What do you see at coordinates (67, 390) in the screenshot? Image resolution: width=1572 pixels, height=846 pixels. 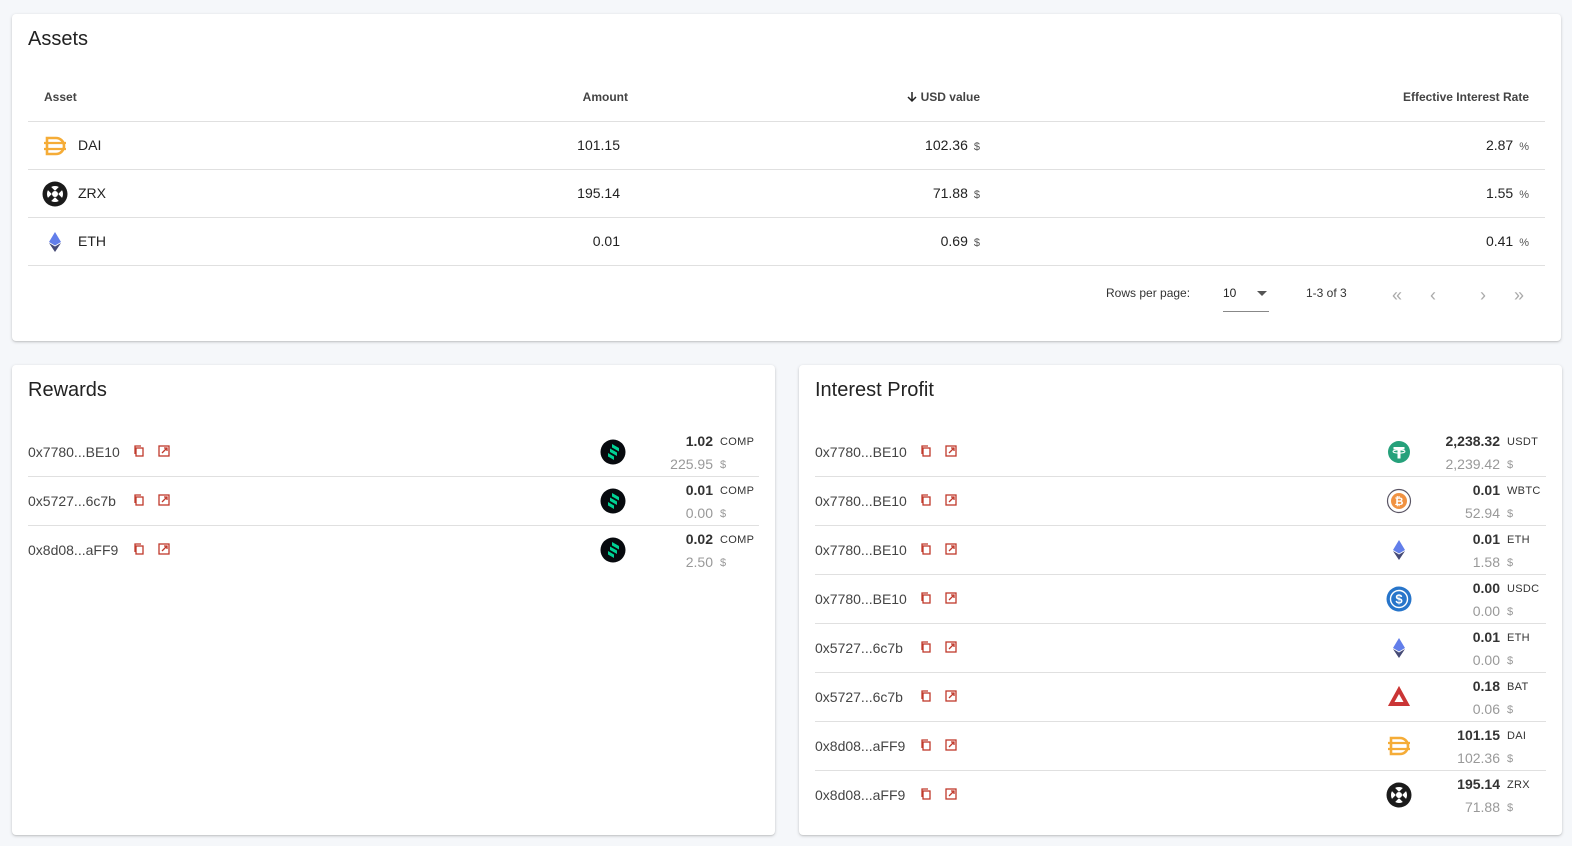 I see `rewards-title: Rewards` at bounding box center [67, 390].